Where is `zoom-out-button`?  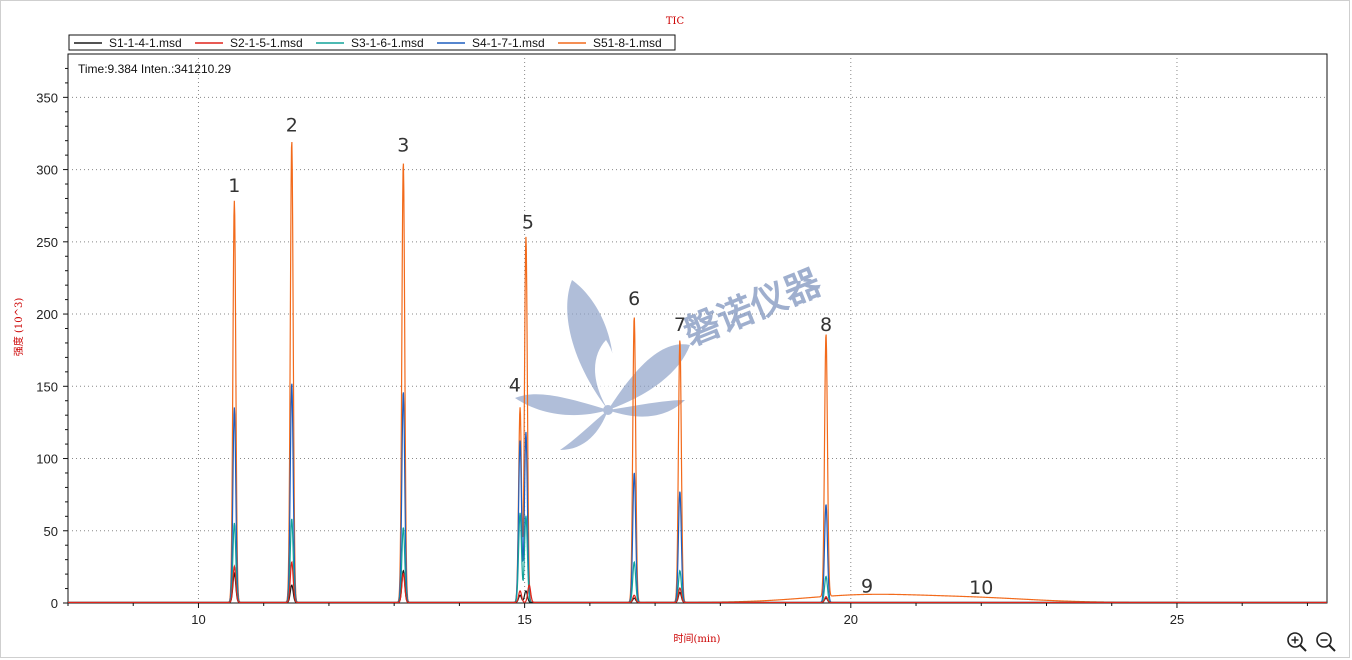
zoom-out-button is located at coordinates (1326, 642).